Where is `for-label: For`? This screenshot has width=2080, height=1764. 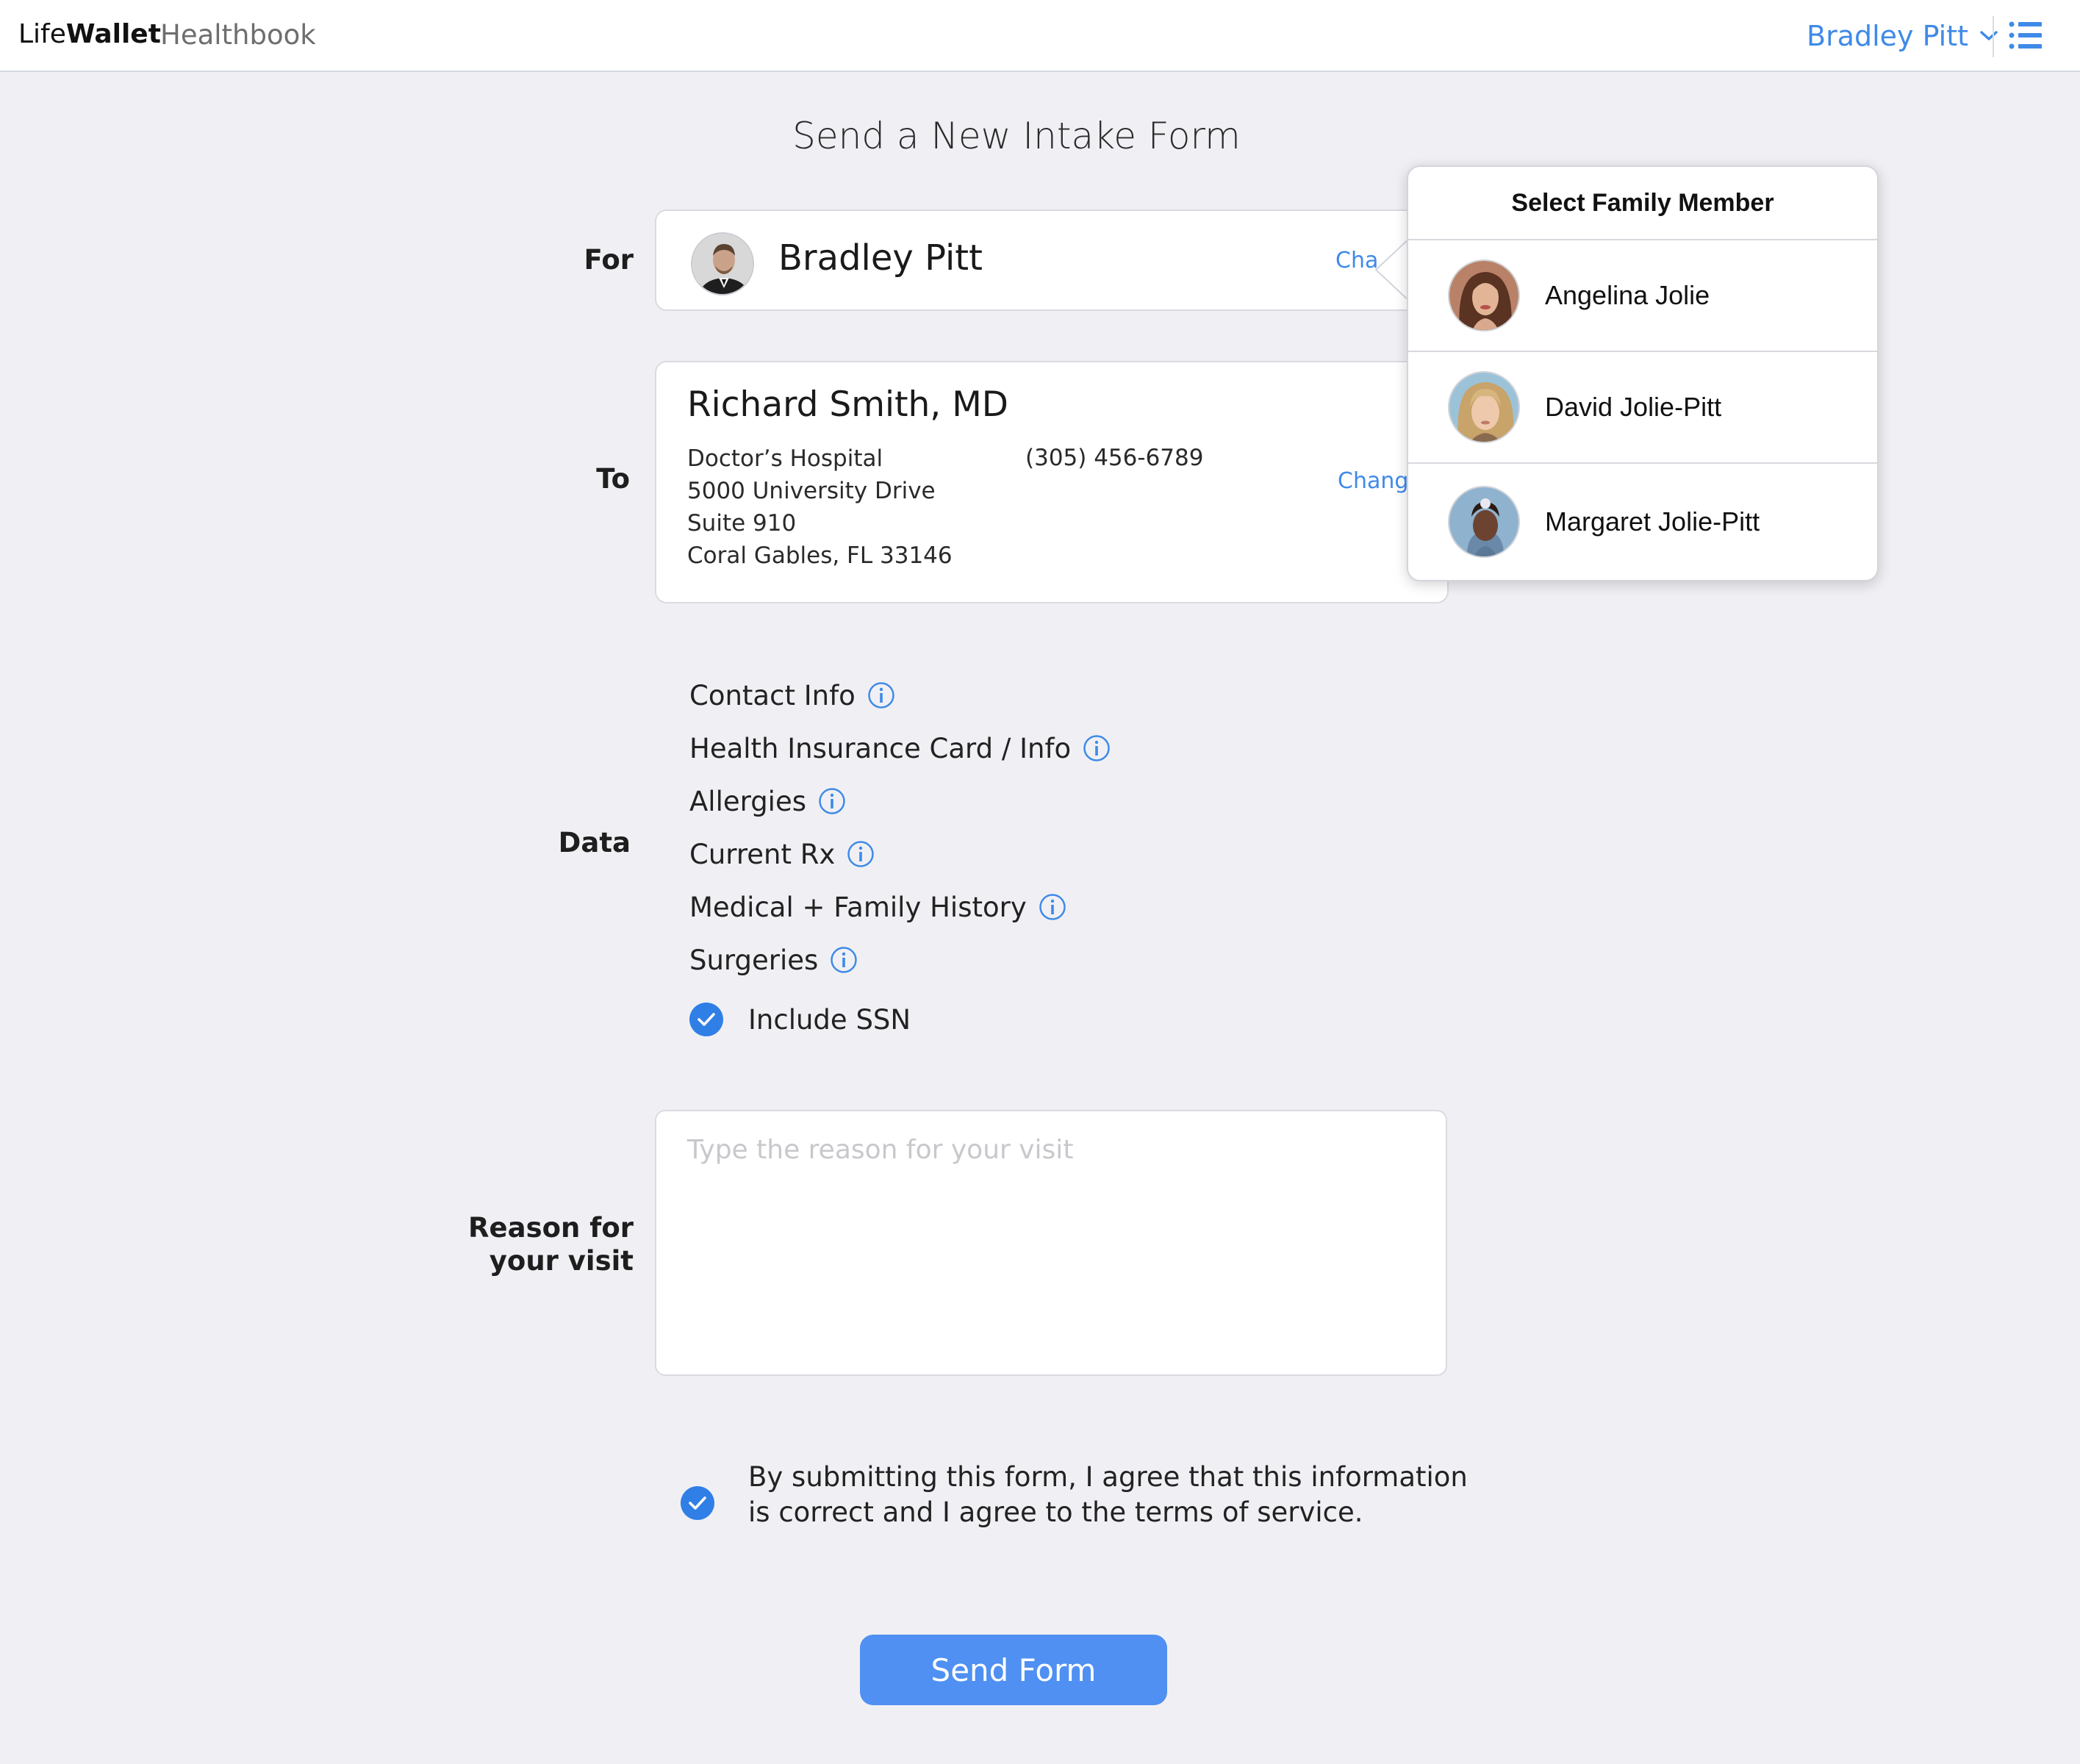
for-label: For is located at coordinates (609, 260).